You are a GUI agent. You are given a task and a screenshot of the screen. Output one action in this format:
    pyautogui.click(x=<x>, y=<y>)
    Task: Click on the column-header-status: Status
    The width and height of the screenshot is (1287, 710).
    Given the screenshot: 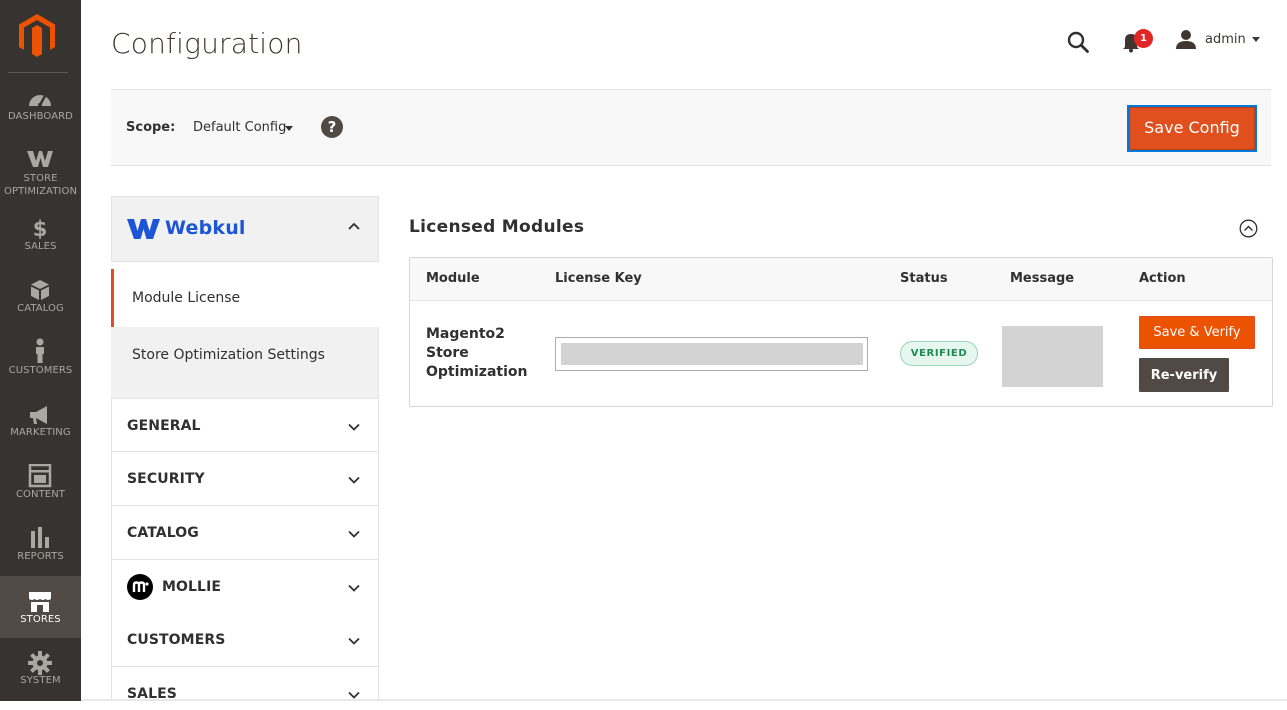 What is the action you would take?
    pyautogui.click(x=924, y=278)
    